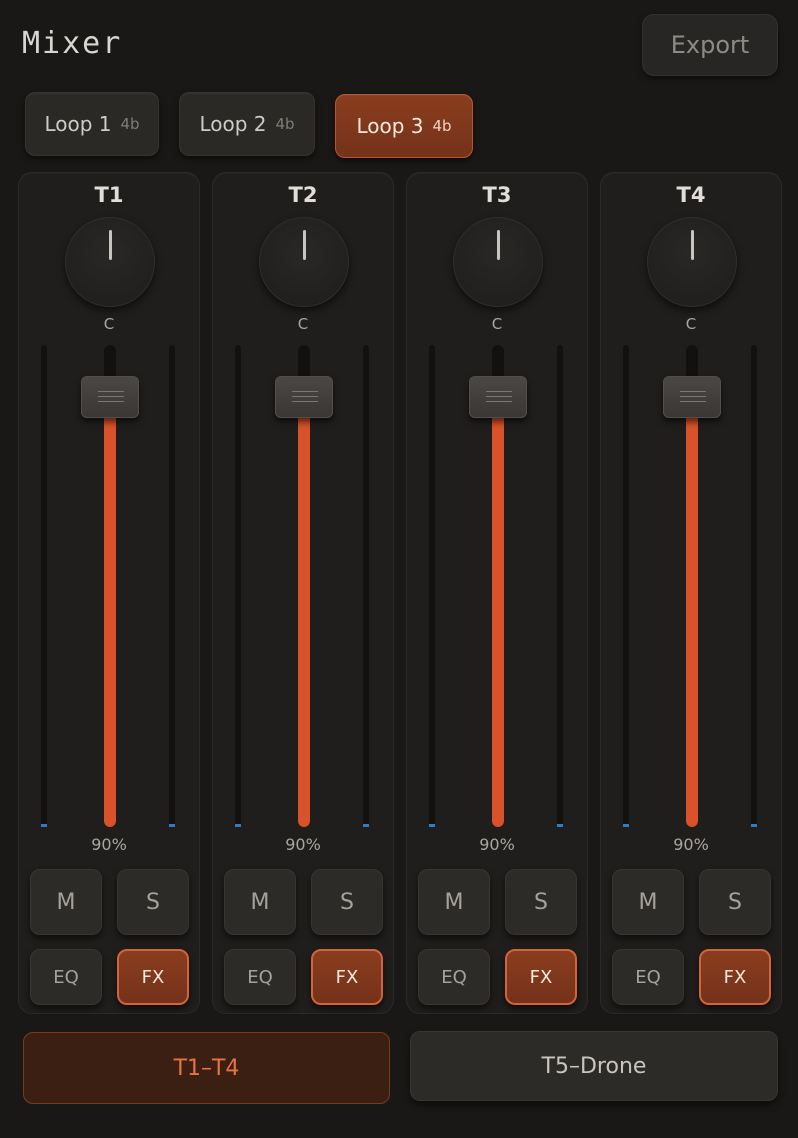 The width and height of the screenshot is (798, 1138). Describe the element at coordinates (206, 1068) in the screenshot. I see `group-tab-t1-t4: T1–T4` at that location.